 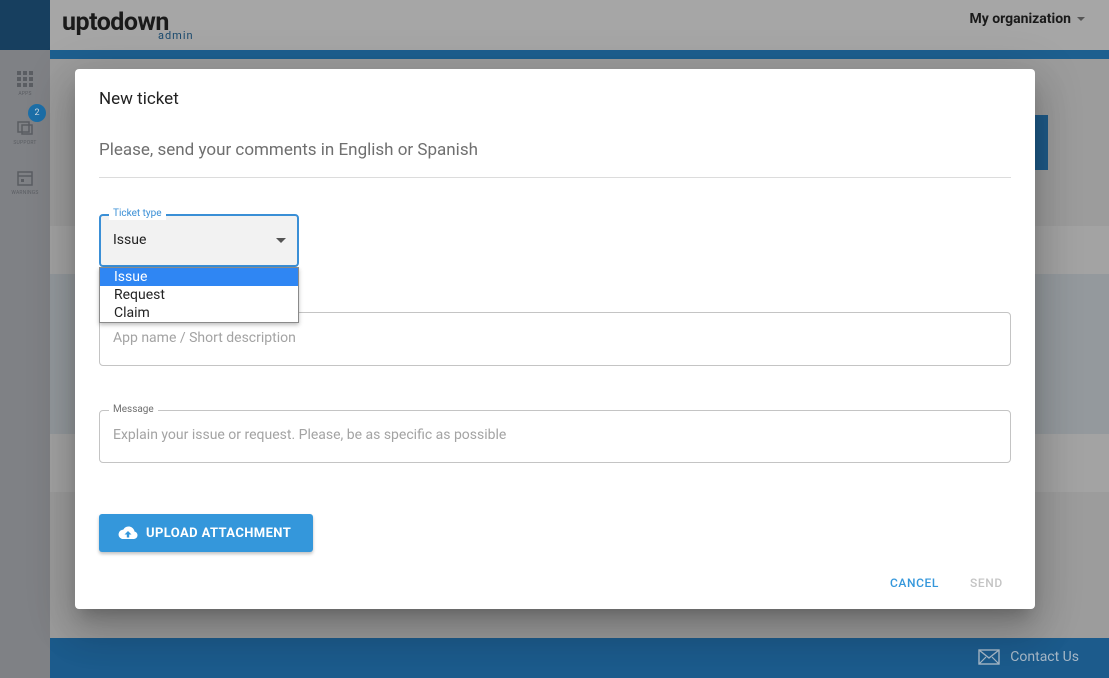 I want to click on contact-us-link: Contact Us, so click(x=1028, y=657).